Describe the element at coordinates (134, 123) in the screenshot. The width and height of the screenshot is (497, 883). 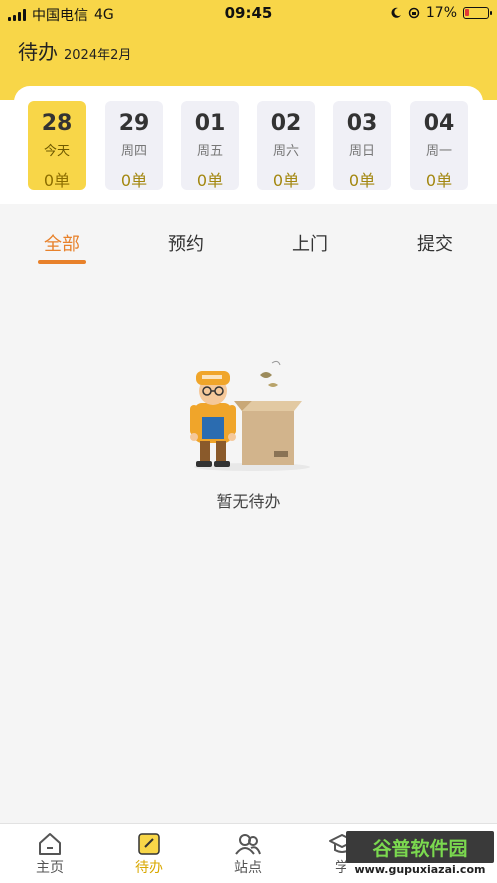
I see `day-number: 29` at that location.